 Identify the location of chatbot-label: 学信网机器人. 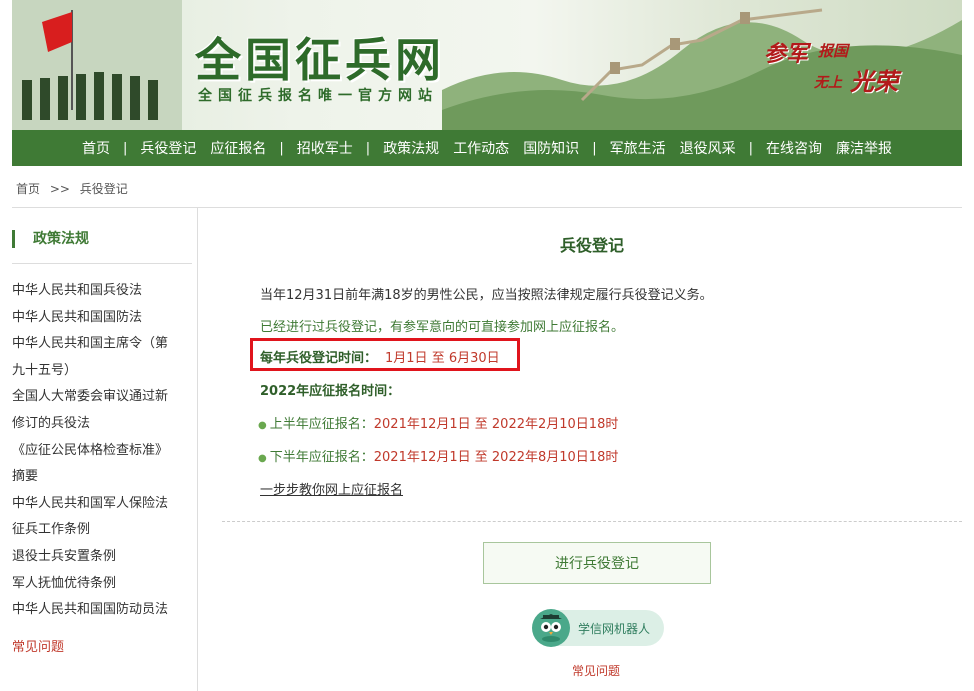
(614, 628).